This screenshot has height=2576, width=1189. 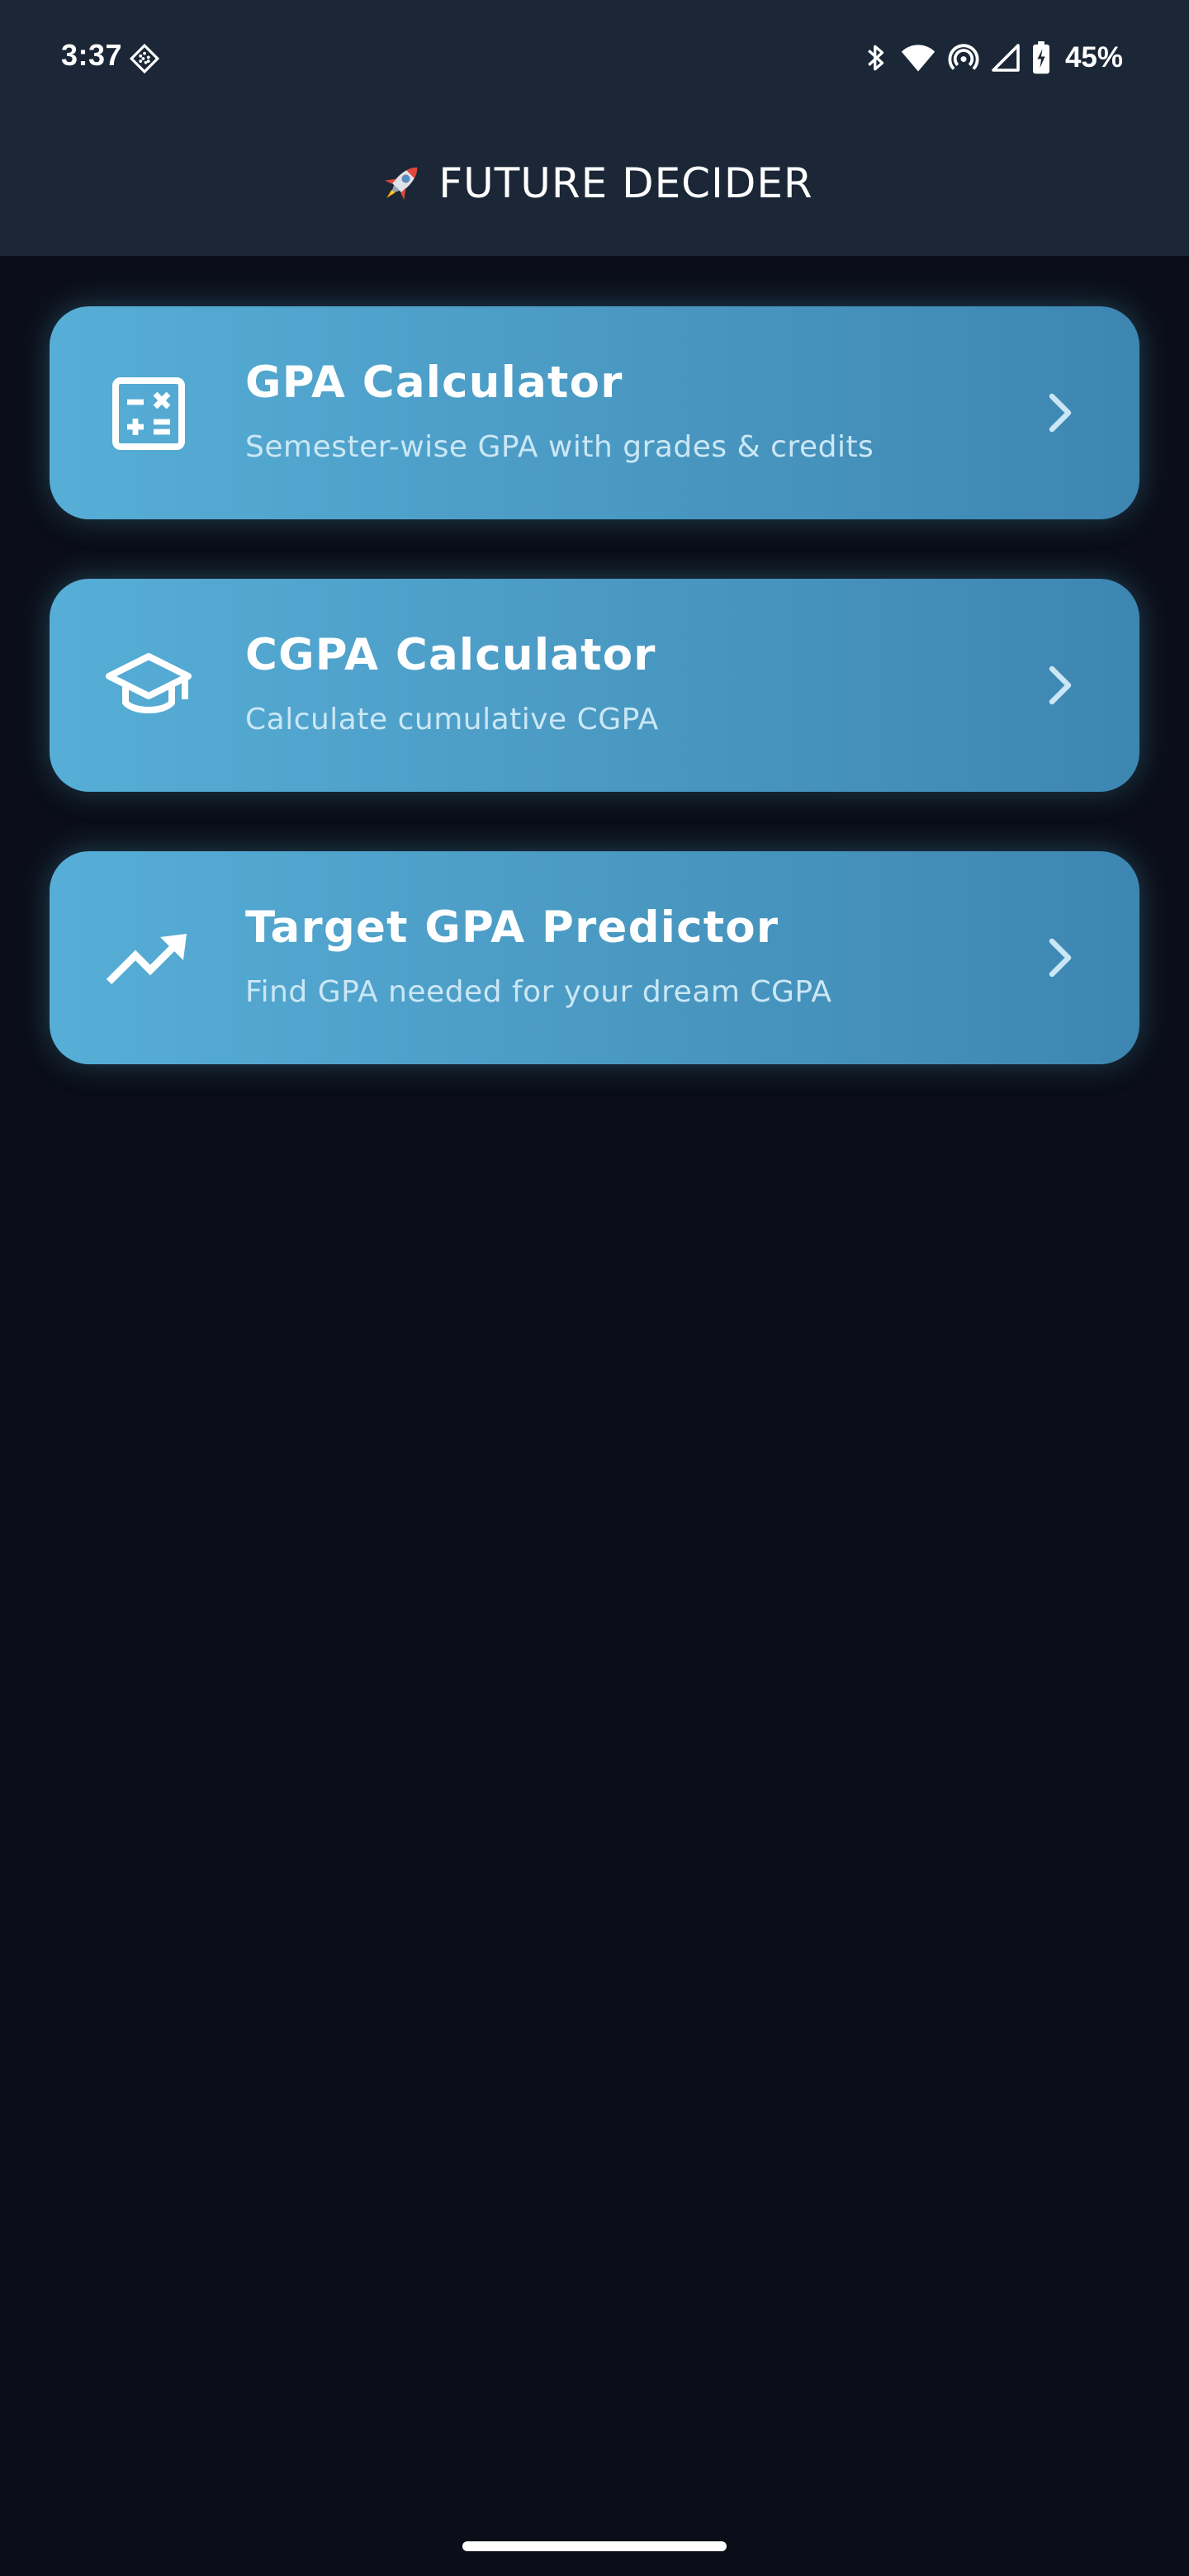 What do you see at coordinates (625, 183) in the screenshot?
I see `app-title: FUTURE DECIDER` at bounding box center [625, 183].